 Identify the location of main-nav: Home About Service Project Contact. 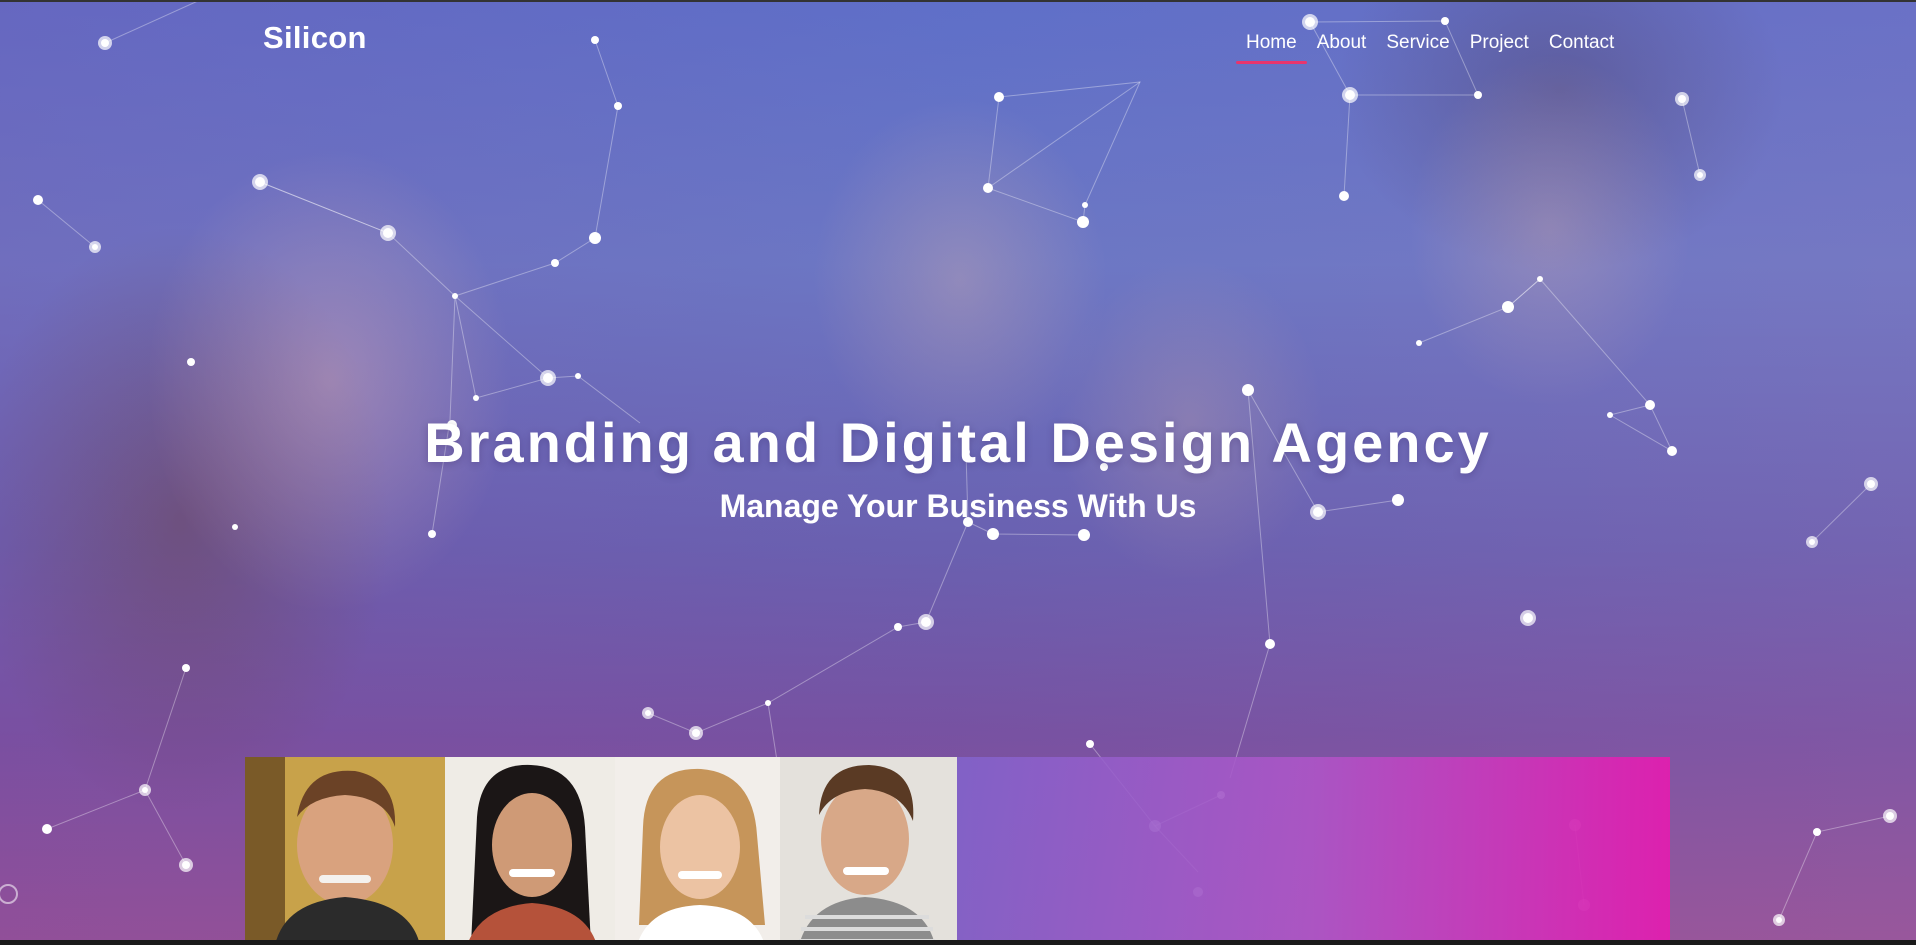
(1430, 48).